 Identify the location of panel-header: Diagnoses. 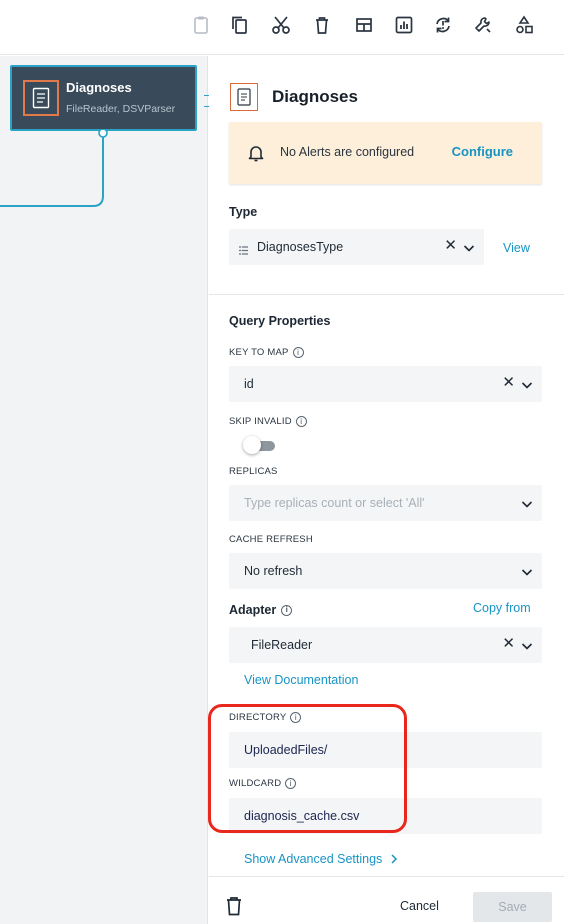
(294, 97).